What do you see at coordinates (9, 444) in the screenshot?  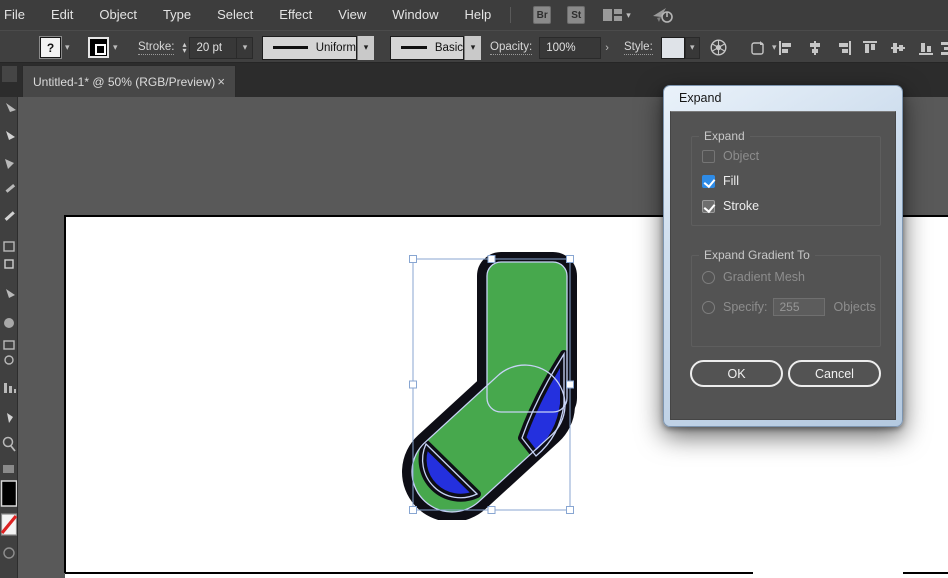 I see `zoom-tool-icon` at bounding box center [9, 444].